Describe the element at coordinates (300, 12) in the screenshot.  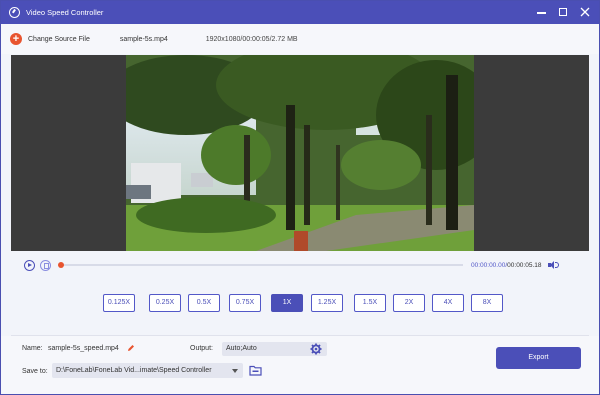
I see `title-bar: Video Speed Controller` at that location.